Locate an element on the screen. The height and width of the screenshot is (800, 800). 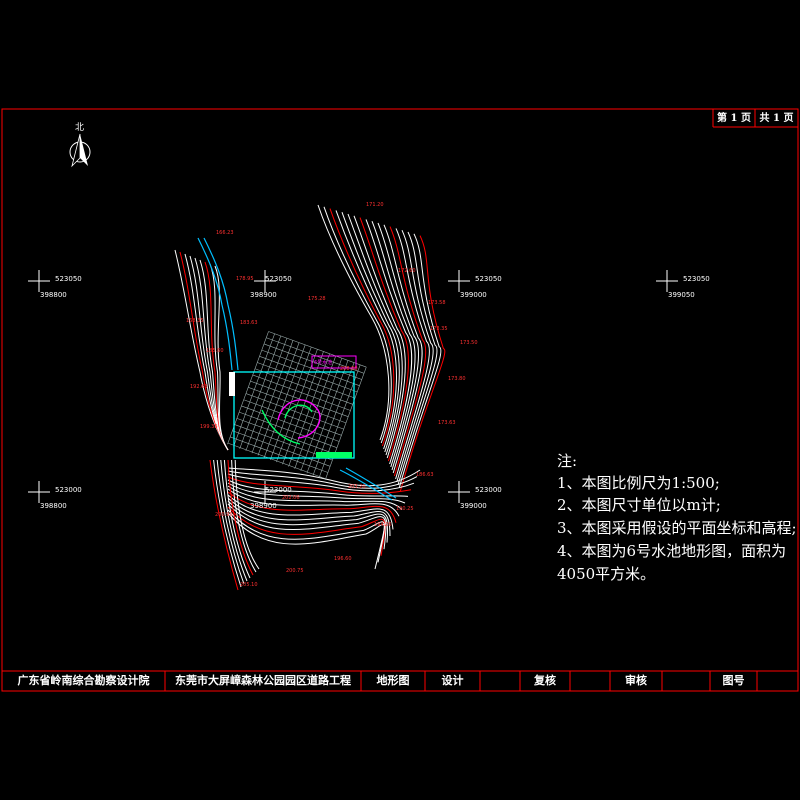
note-item: 1、本图比例尺为1:500; is located at coordinates (638, 483).